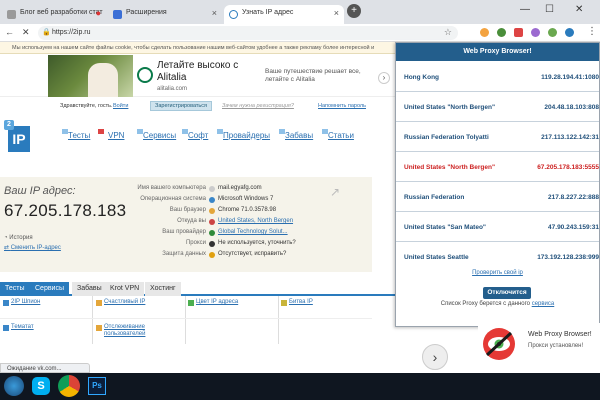  I want to click on ip-label: Ваш IP адрес:, so click(40, 191).